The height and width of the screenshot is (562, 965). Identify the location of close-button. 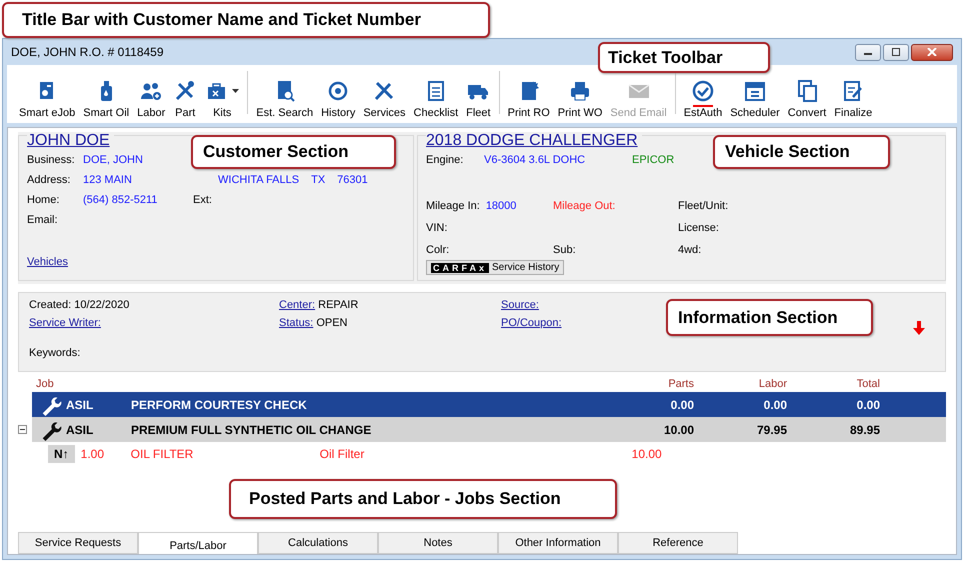
(932, 52).